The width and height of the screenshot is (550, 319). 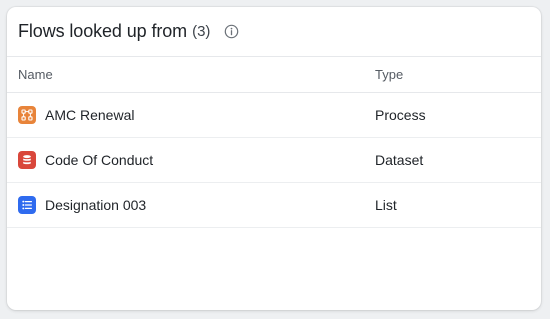 What do you see at coordinates (27, 205) in the screenshot?
I see `list-icon` at bounding box center [27, 205].